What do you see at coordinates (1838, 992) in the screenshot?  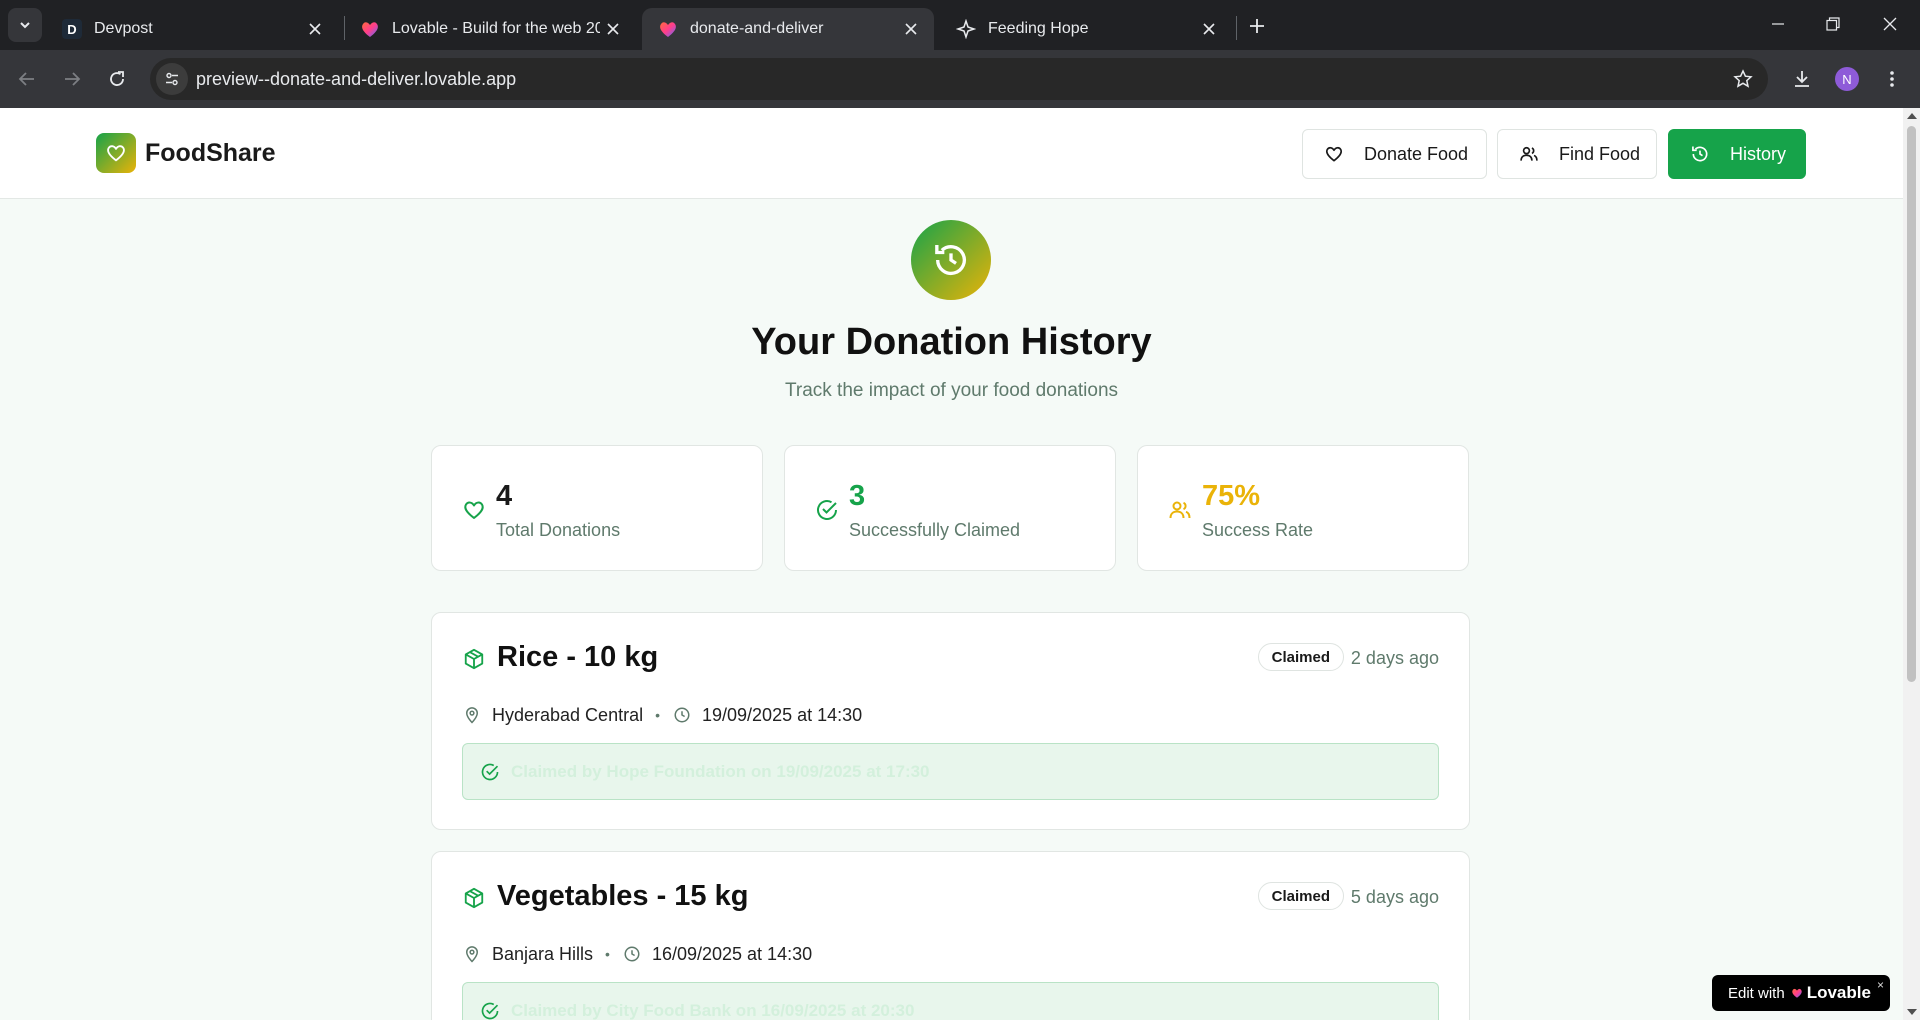 I see `lovable-brand-text: Lovable` at bounding box center [1838, 992].